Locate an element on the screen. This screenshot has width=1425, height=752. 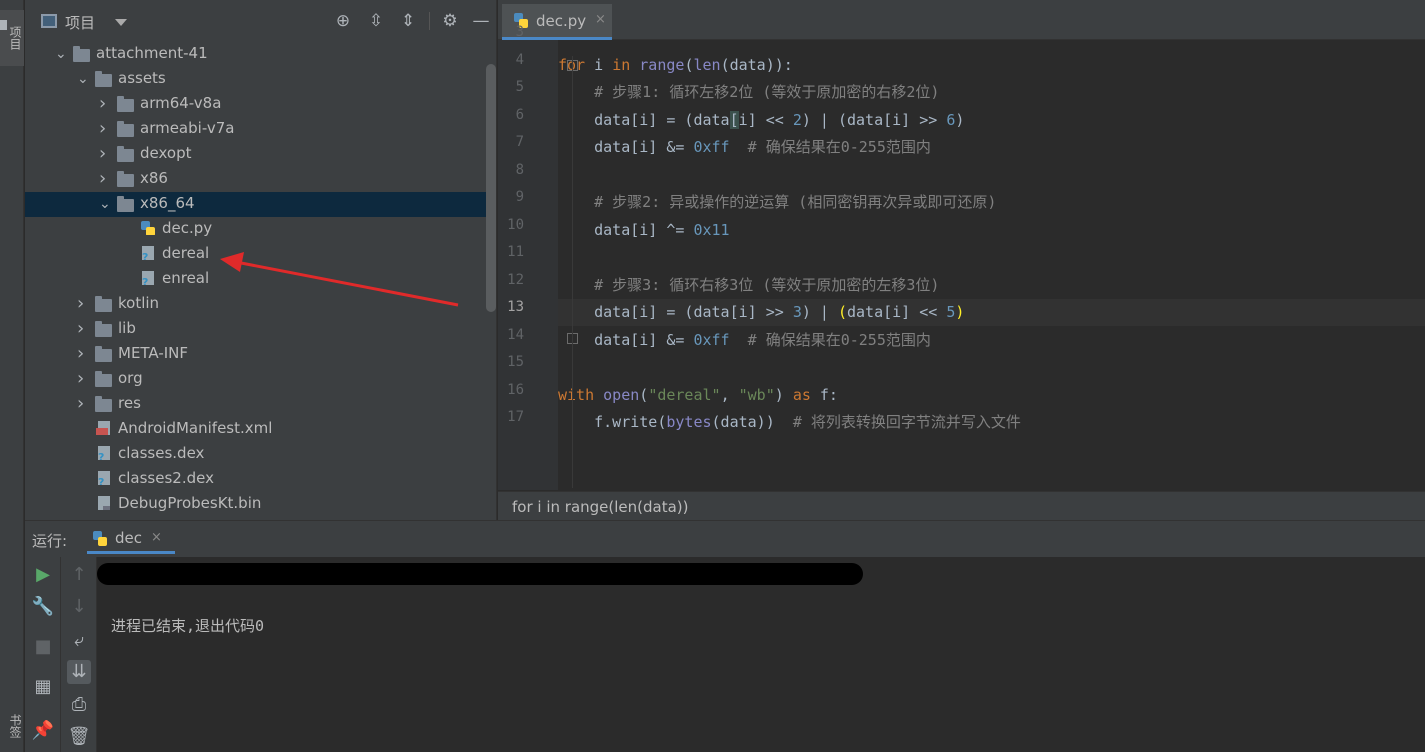
tree-item-label: dexopt is located at coordinates (166, 153).